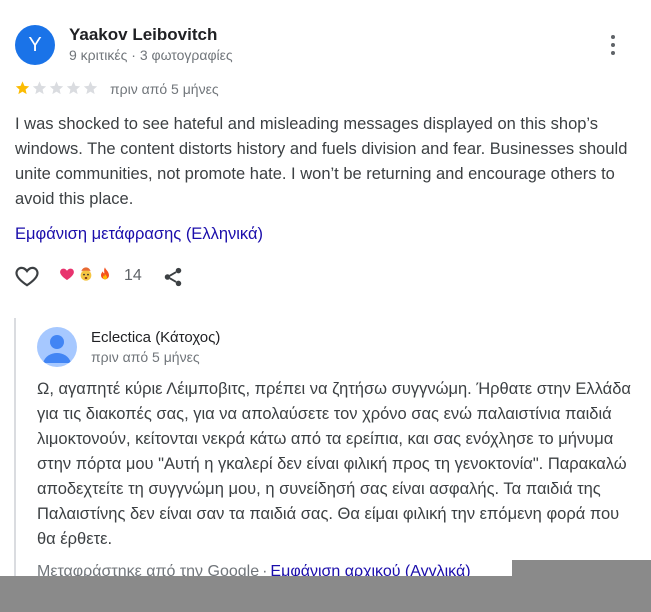 This screenshot has width=651, height=612. I want to click on owner-name: Eclectica (Κάτοχος), so click(156, 337).